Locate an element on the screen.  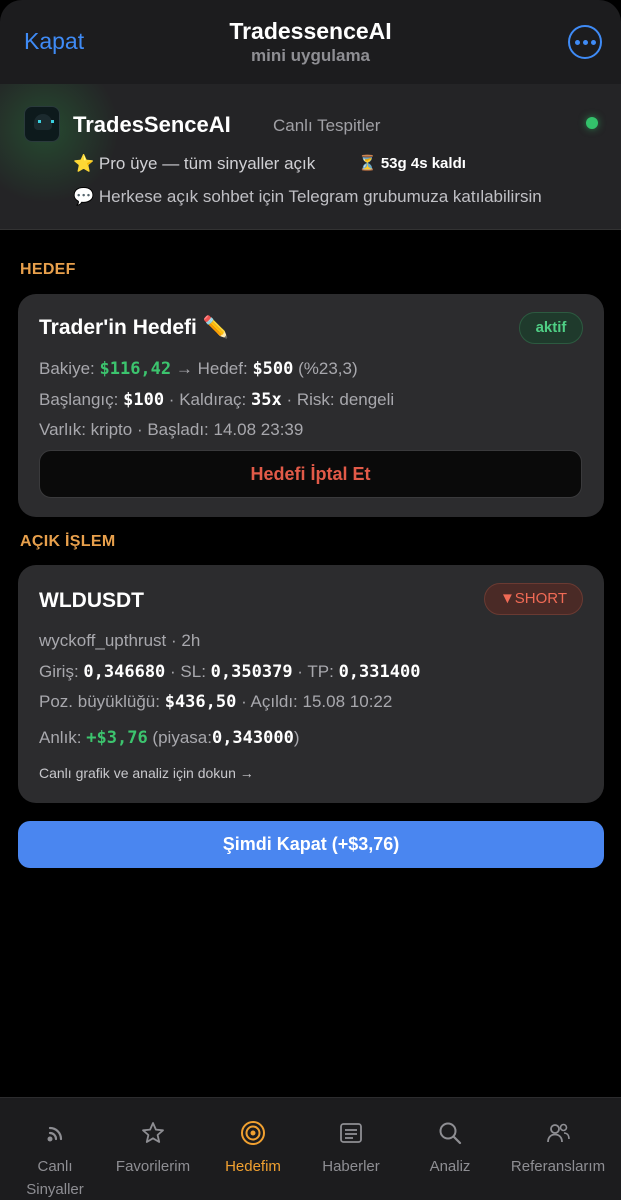
nav-item-referrals: Referanslarım is located at coordinates (558, 1138).